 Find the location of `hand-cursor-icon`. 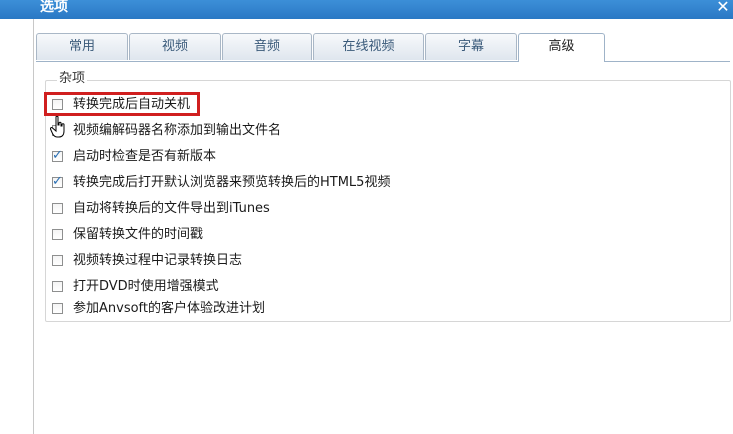

hand-cursor-icon is located at coordinates (57, 127).